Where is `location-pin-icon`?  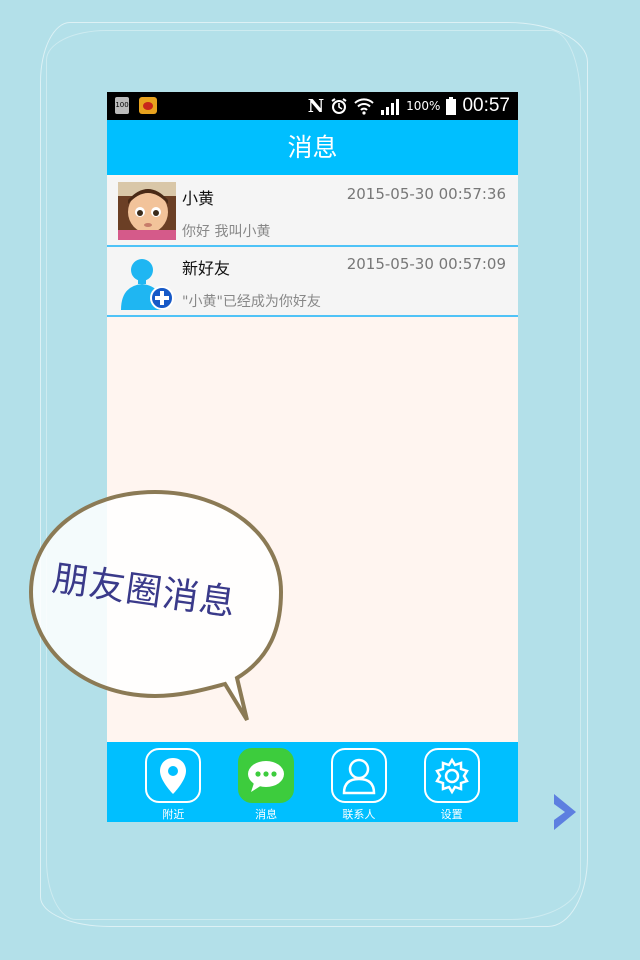
location-pin-icon is located at coordinates (173, 775).